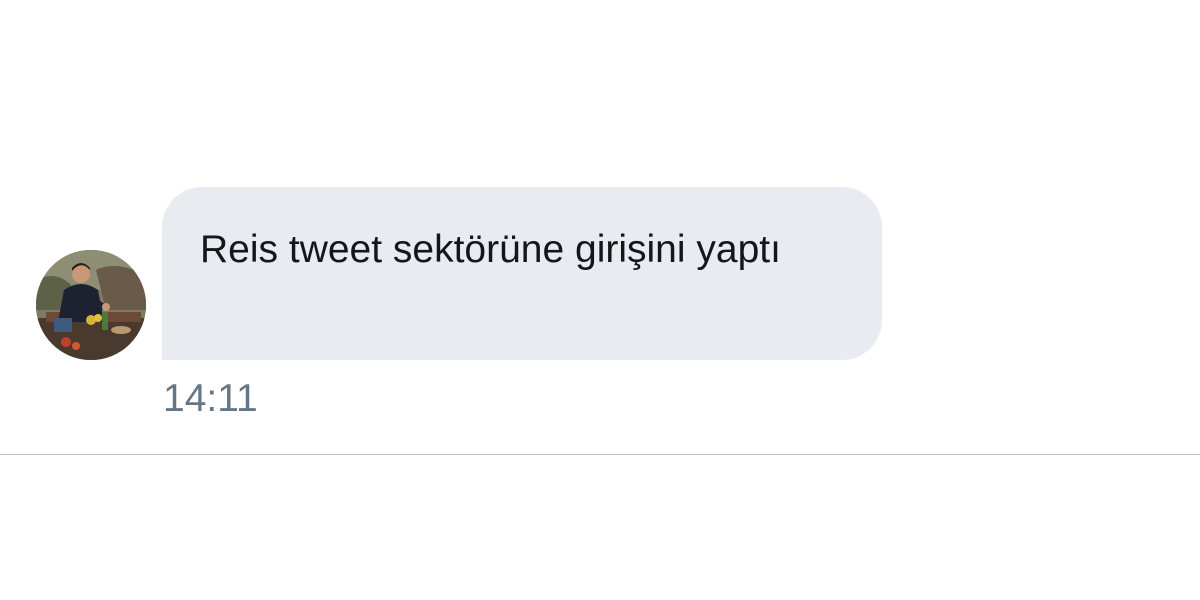 The image size is (1200, 600). I want to click on avatar-photo-icon, so click(91, 305).